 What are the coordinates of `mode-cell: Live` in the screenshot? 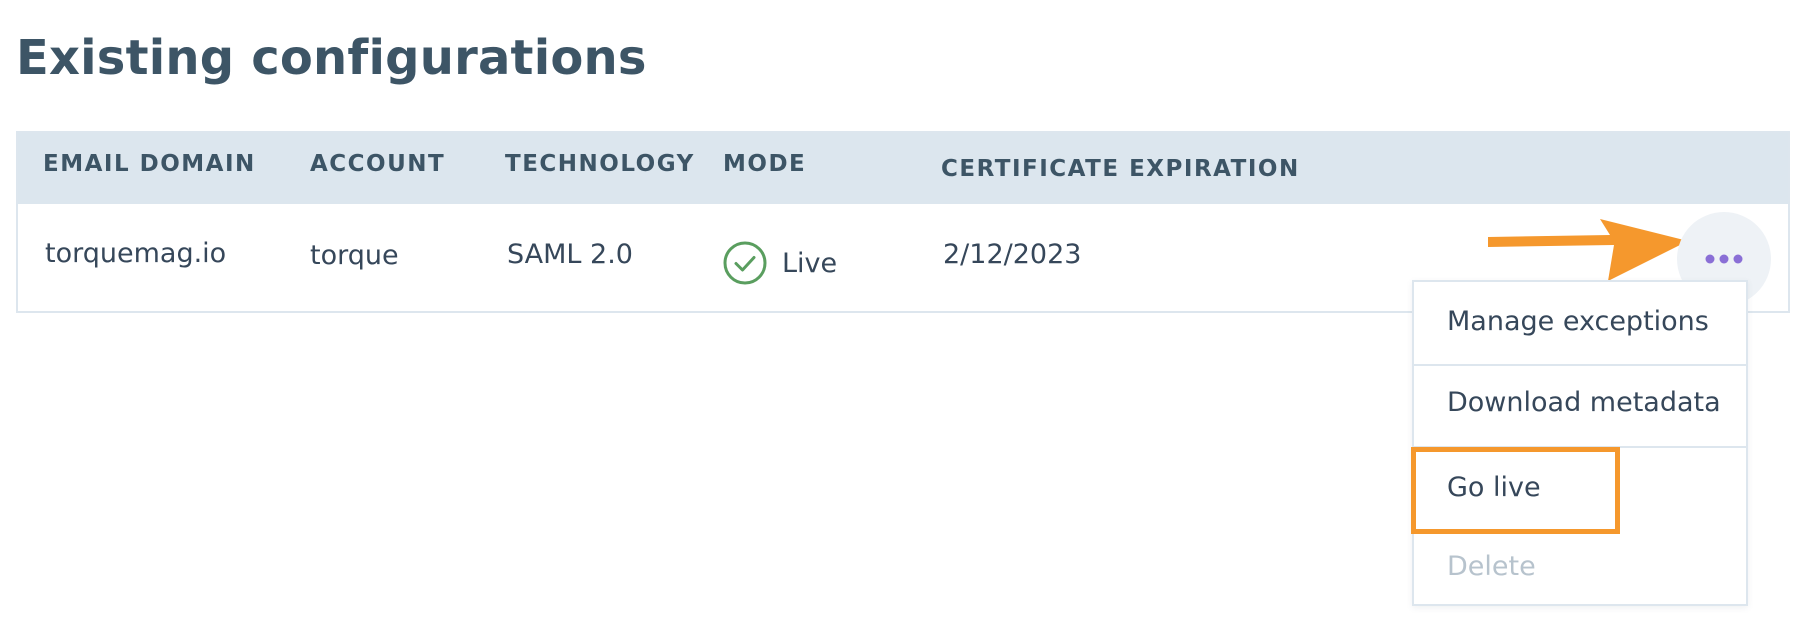 It's located at (779, 263).